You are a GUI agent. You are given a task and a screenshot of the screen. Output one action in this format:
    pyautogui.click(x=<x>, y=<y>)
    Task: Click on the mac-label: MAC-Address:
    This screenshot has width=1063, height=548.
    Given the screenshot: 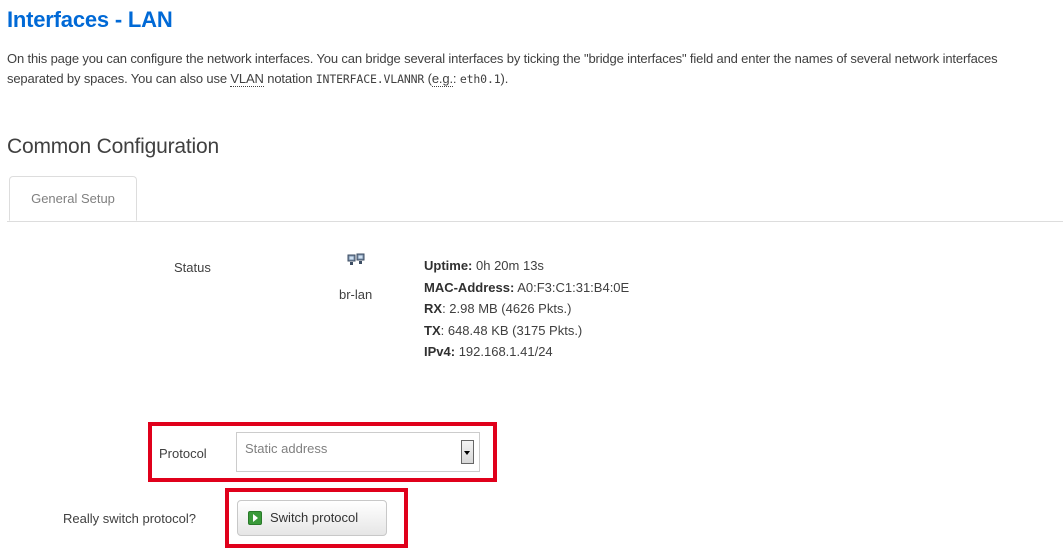 What is the action you would take?
    pyautogui.click(x=469, y=287)
    